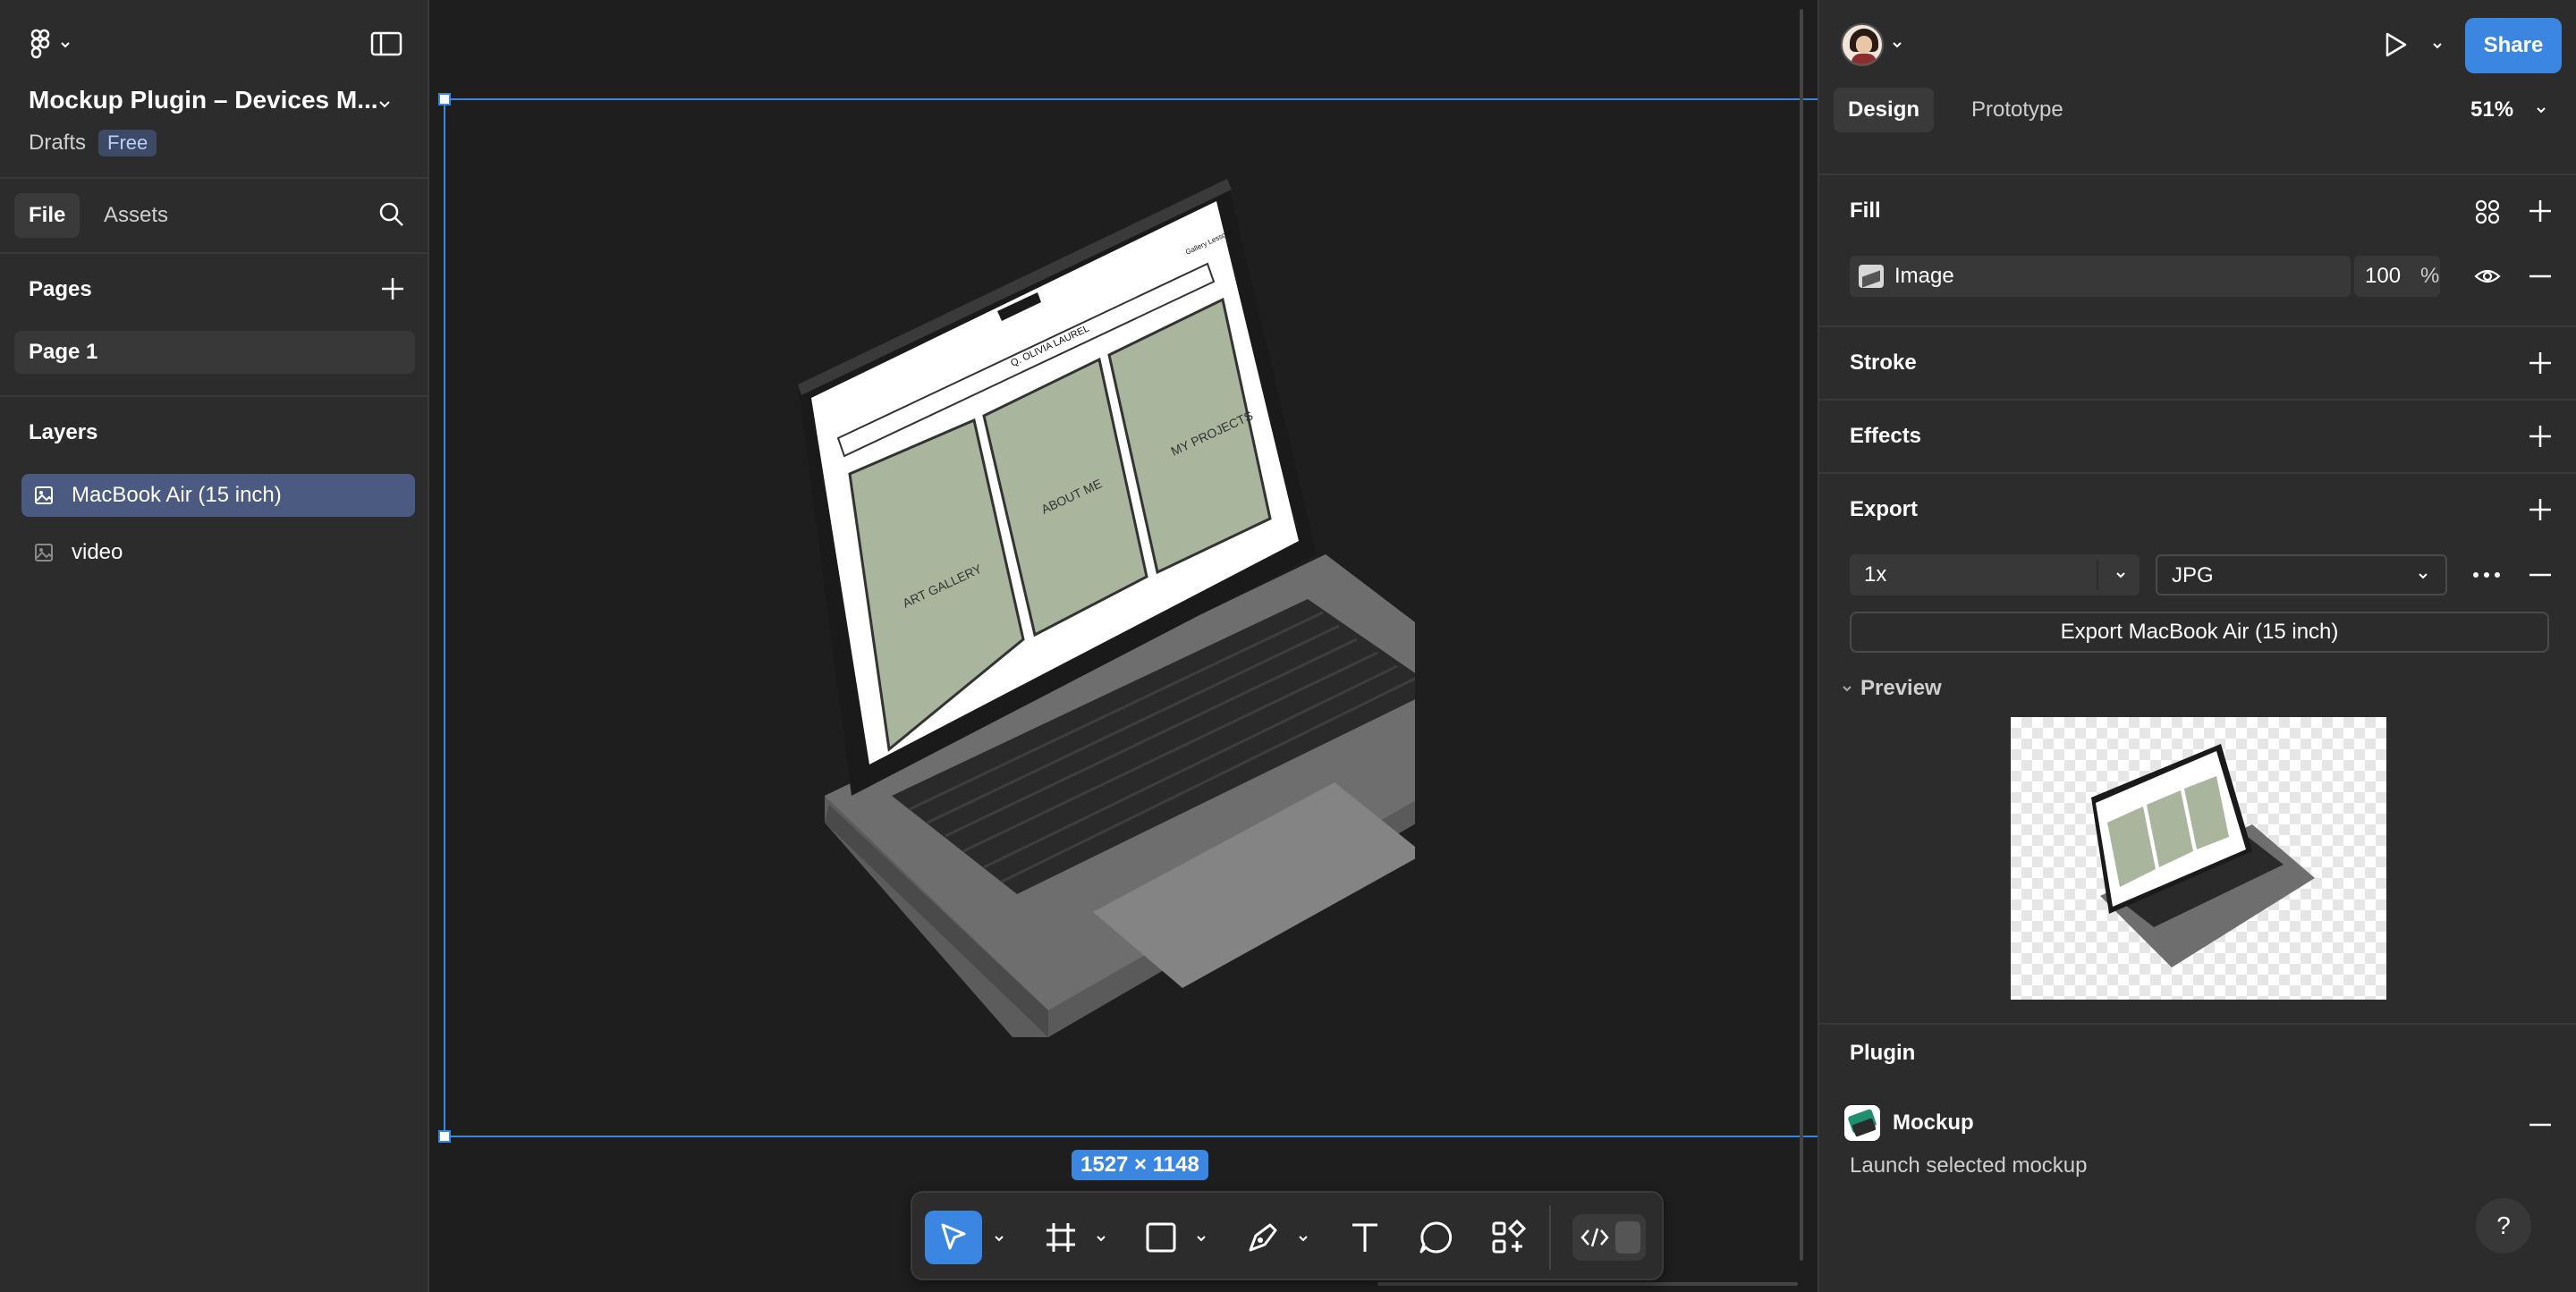 This screenshot has width=2576, height=1292. Describe the element at coordinates (1263, 1237) in the screenshot. I see `pen-tool-icon` at that location.